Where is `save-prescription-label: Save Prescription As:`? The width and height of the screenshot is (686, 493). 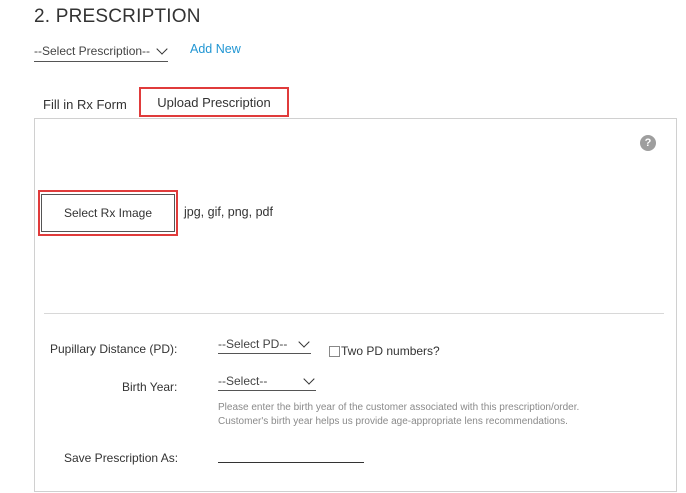 save-prescription-label: Save Prescription As: is located at coordinates (121, 458).